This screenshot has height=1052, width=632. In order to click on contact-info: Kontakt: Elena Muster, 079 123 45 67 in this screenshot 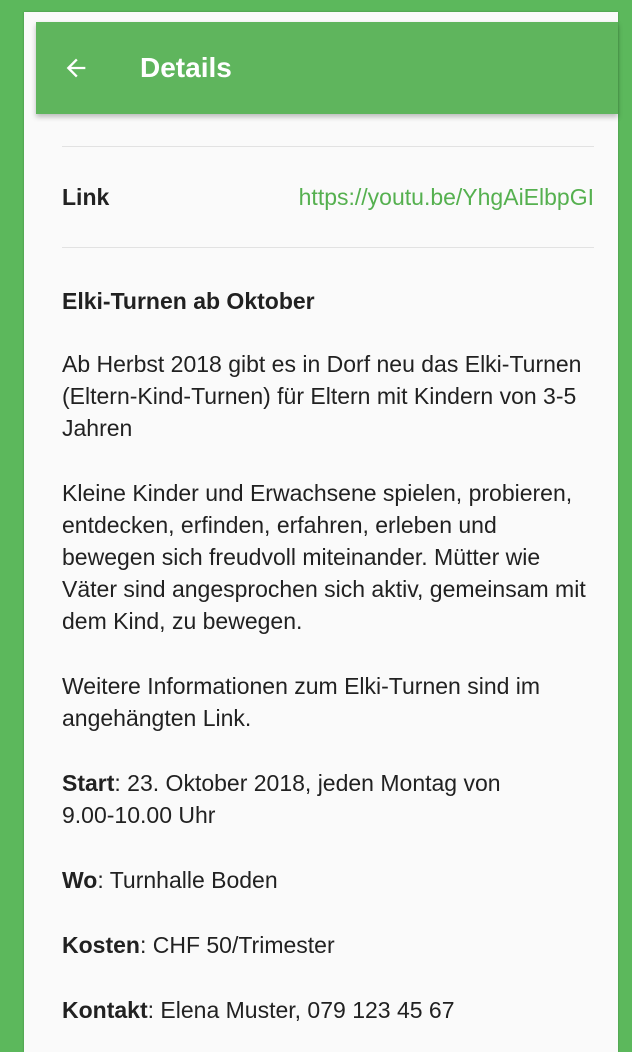, I will do `click(328, 1010)`.